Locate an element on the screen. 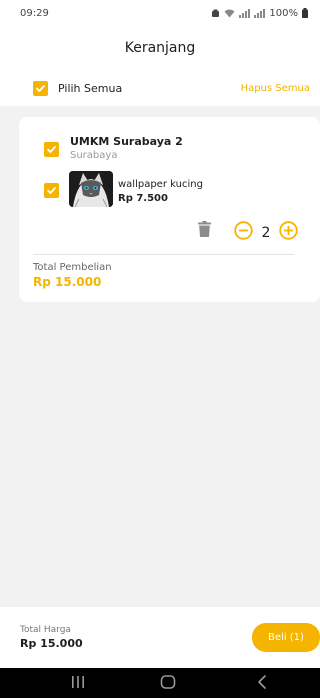 Image resolution: width=320 pixels, height=698 pixels. status-bar: 09:29 100% is located at coordinates (160, 13).